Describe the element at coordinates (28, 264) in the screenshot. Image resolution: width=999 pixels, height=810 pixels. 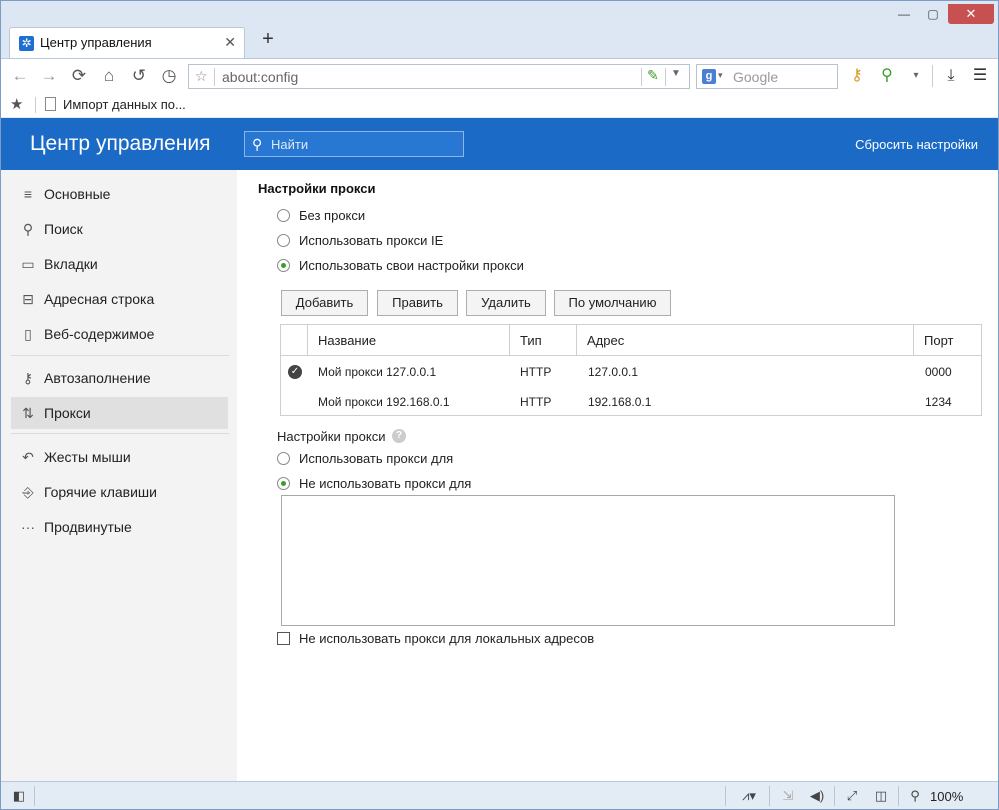
I see `tabs-icon: ▭` at that location.